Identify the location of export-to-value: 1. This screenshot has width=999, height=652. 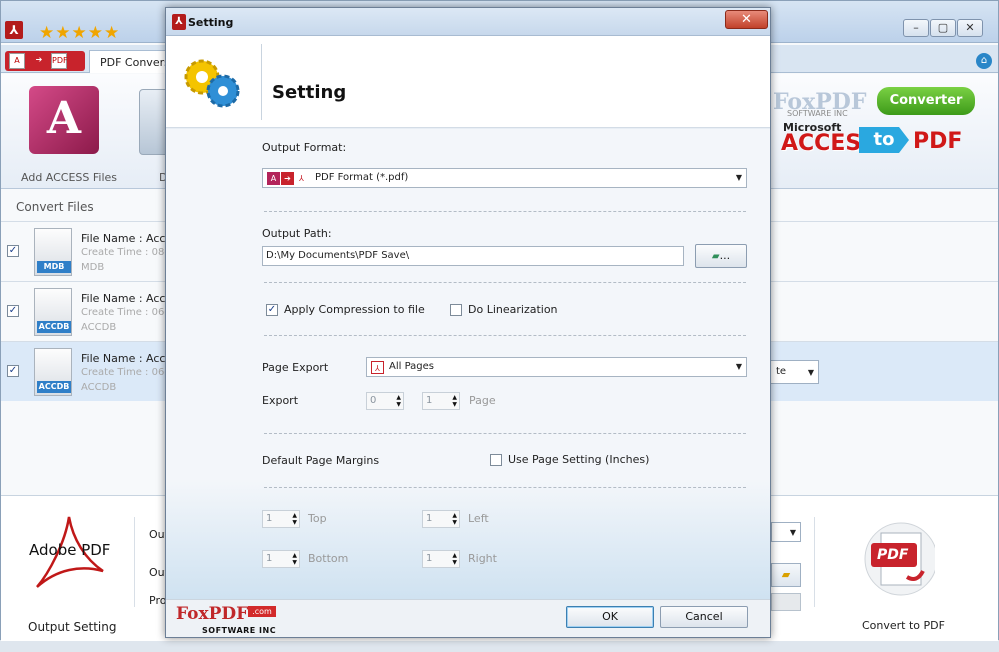
(429, 400).